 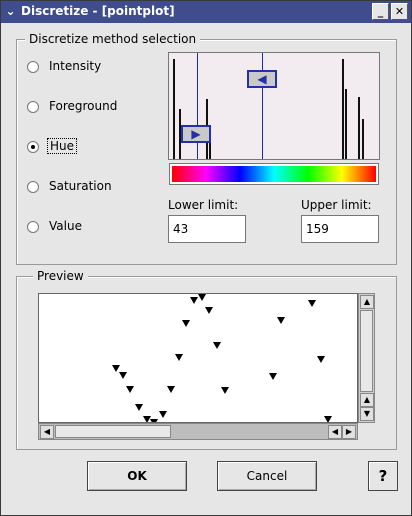 What do you see at coordinates (65, 226) in the screenshot?
I see `radio-label-value: Value` at bounding box center [65, 226].